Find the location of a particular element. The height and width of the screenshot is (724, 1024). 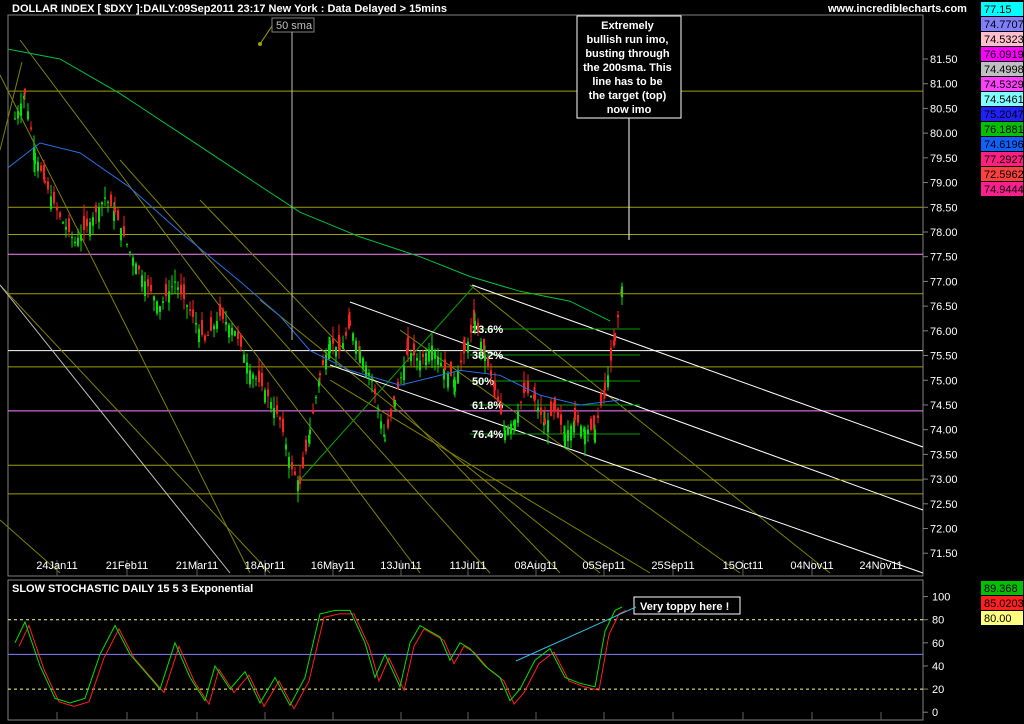

website-label: www.incrediblecharts.com is located at coordinates (897, 9).